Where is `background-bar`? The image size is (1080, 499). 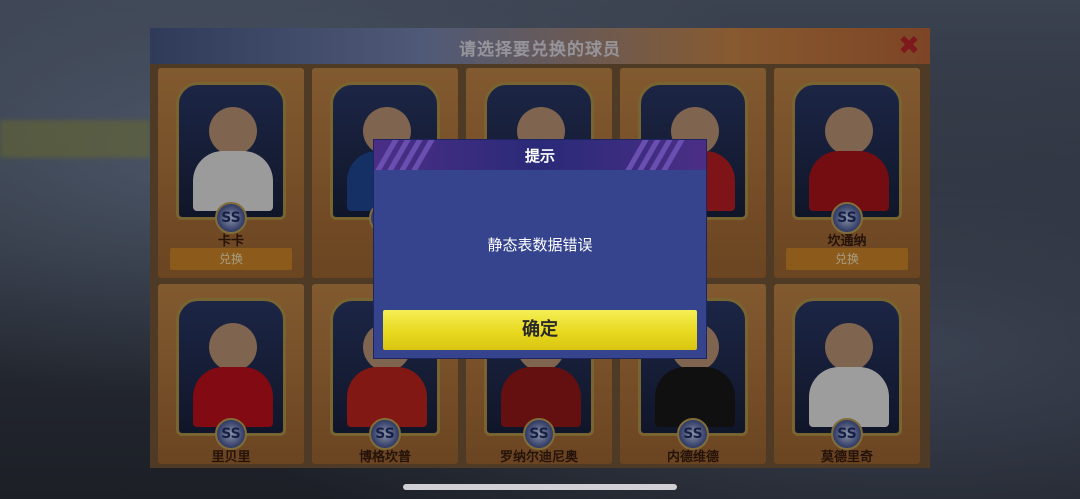
background-bar is located at coordinates (75, 139).